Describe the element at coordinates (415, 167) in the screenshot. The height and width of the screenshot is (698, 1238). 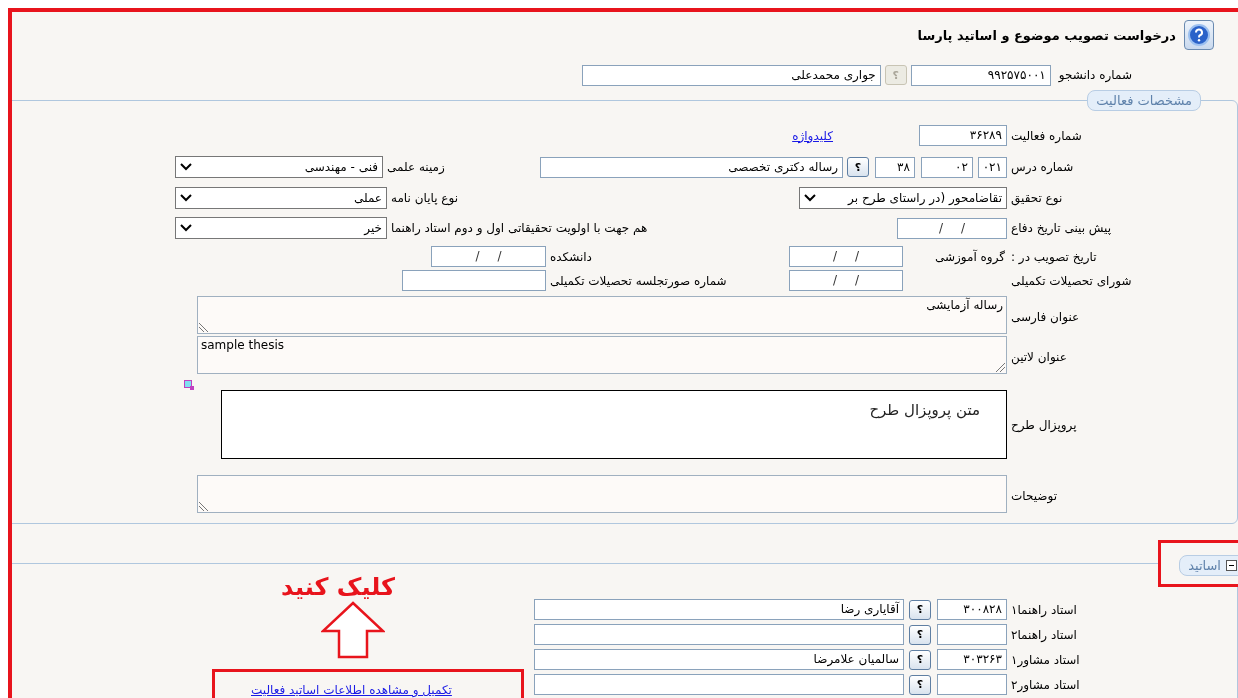
I see `field-label: زمینه علمی` at that location.